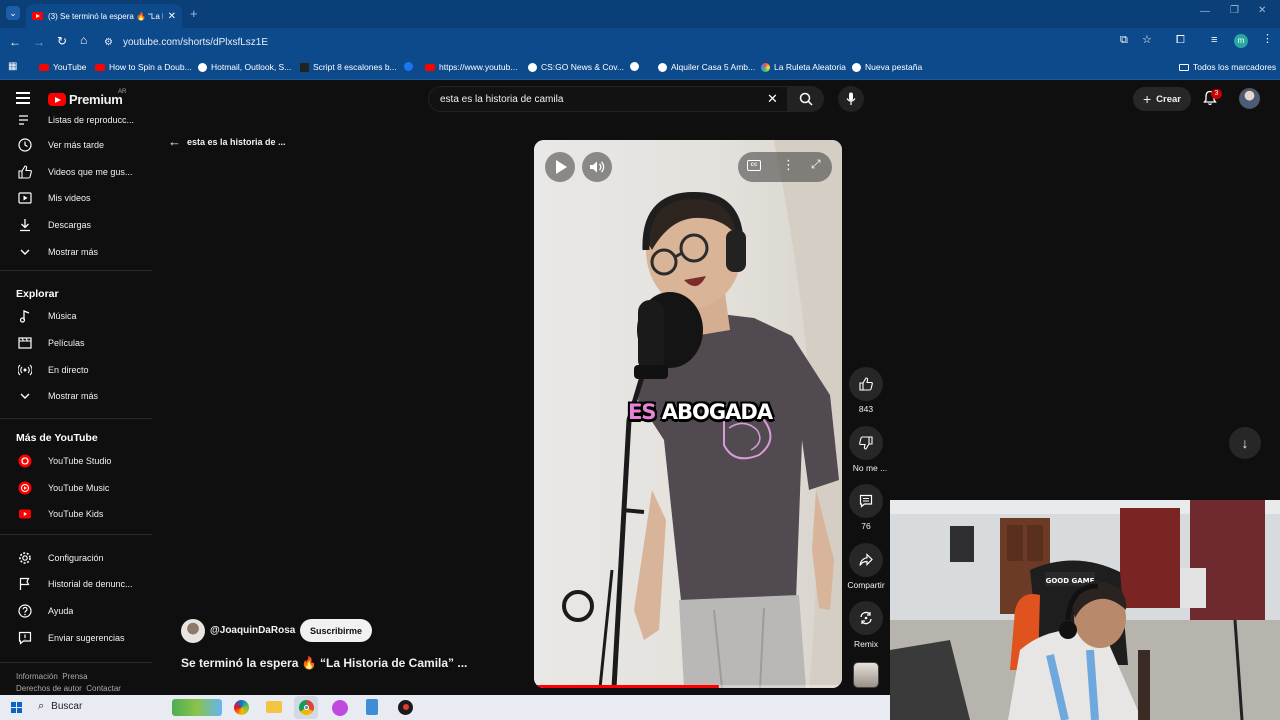 Image resolution: width=1280 pixels, height=720 pixels. Describe the element at coordinates (23, 98) in the screenshot. I see `hamburger-menu-icon` at that location.